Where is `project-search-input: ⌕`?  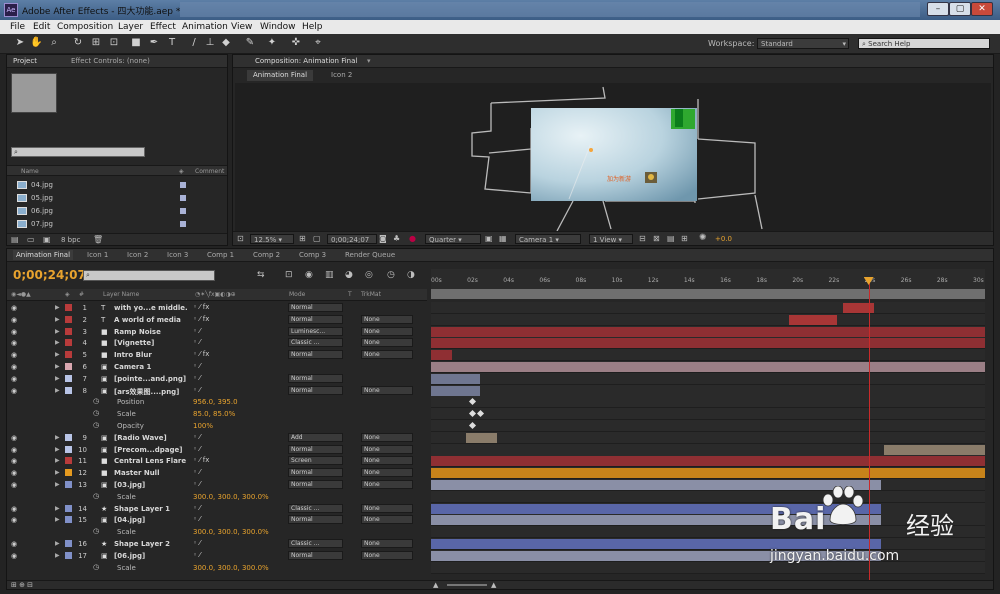
project-search-input: ⌕ is located at coordinates (78, 152).